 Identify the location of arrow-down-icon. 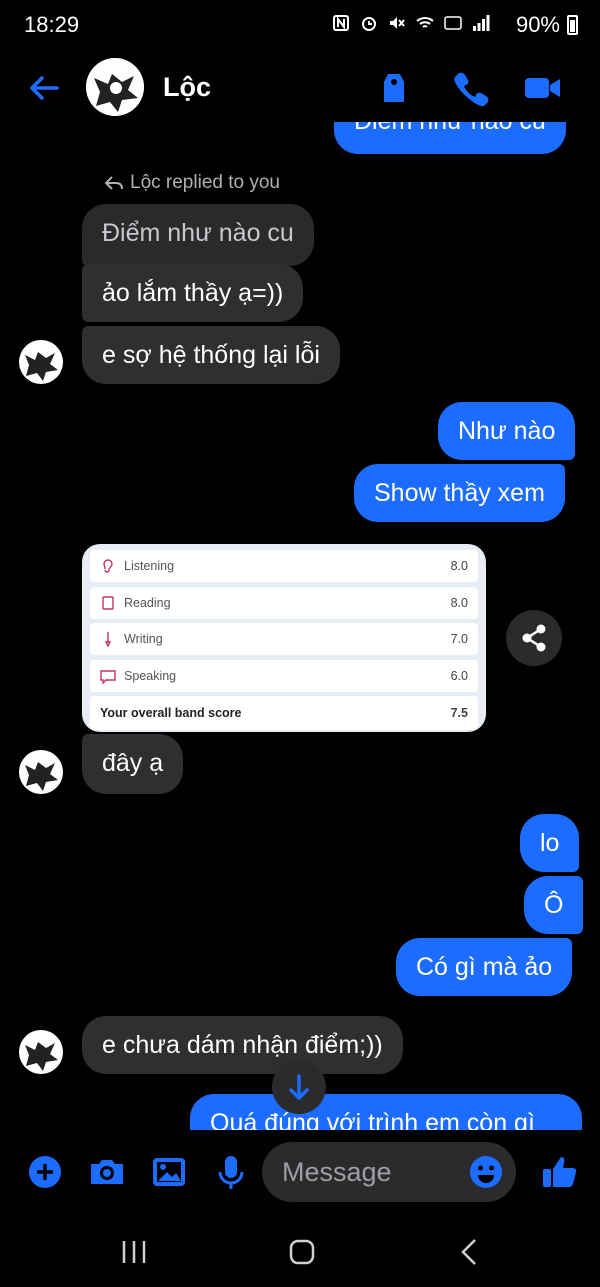
(299, 1087).